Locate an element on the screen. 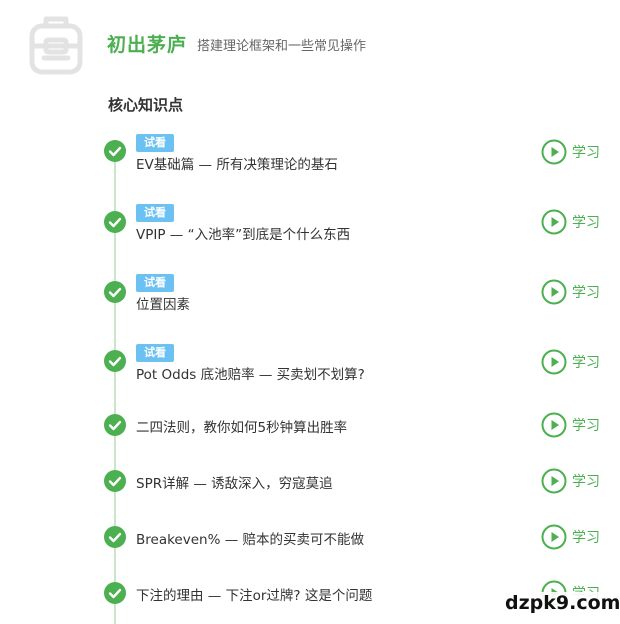 The image size is (620, 624). lesson-title: 位置因素 is located at coordinates (163, 303).